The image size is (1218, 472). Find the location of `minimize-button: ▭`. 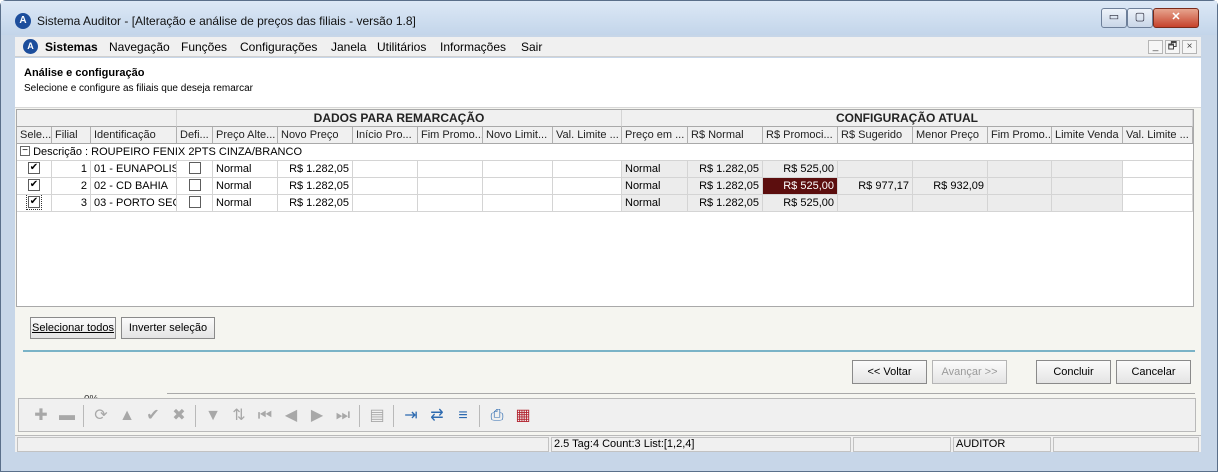

minimize-button: ▭ is located at coordinates (1114, 18).